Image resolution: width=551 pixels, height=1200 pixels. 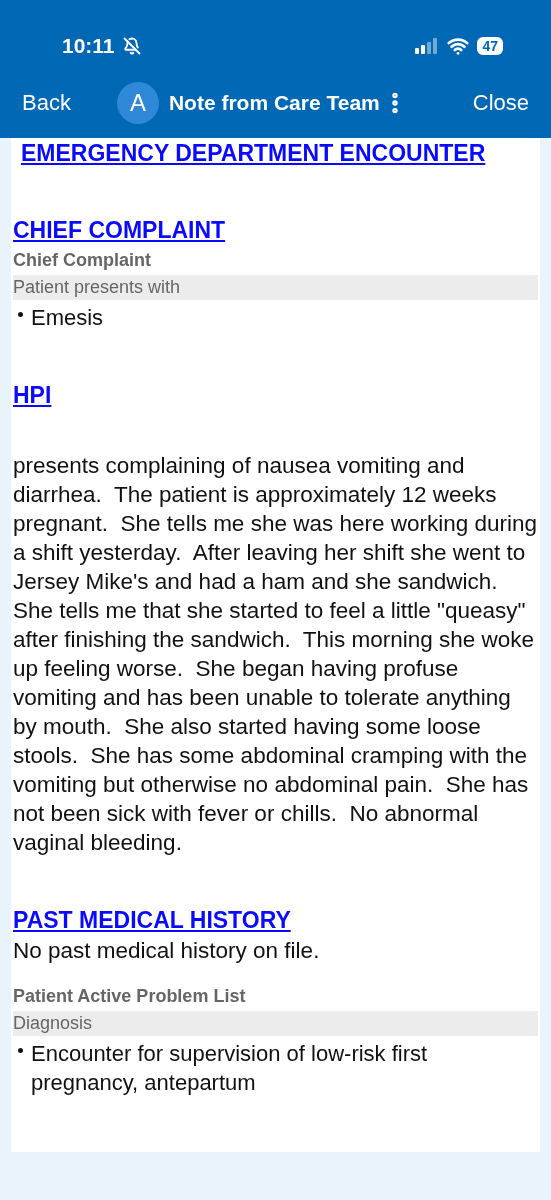 What do you see at coordinates (46, 103) in the screenshot?
I see `back-button: Back` at bounding box center [46, 103].